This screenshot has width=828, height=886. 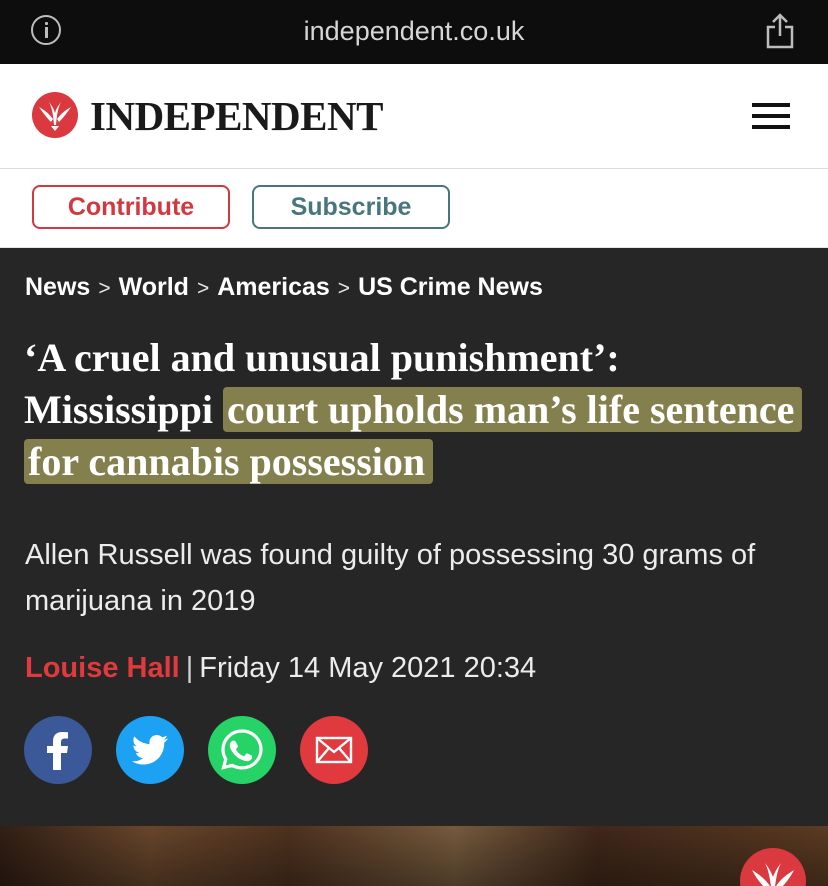 I want to click on browser-bar: independent.co.uk, so click(x=414, y=32).